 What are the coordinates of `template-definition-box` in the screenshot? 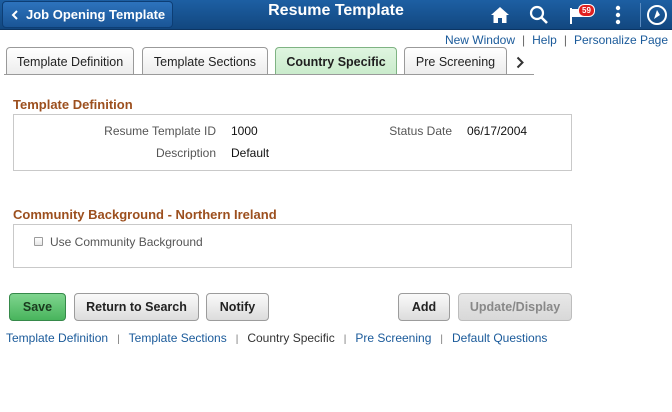 It's located at (292, 142).